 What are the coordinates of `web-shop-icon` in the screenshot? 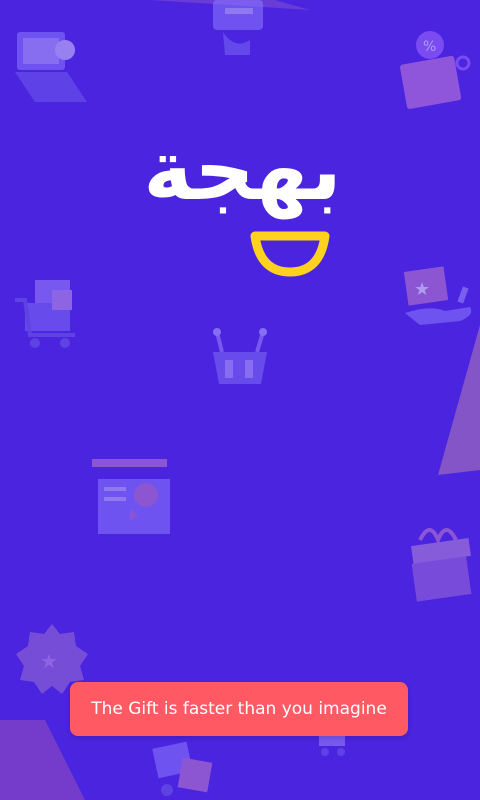 It's located at (131, 496).